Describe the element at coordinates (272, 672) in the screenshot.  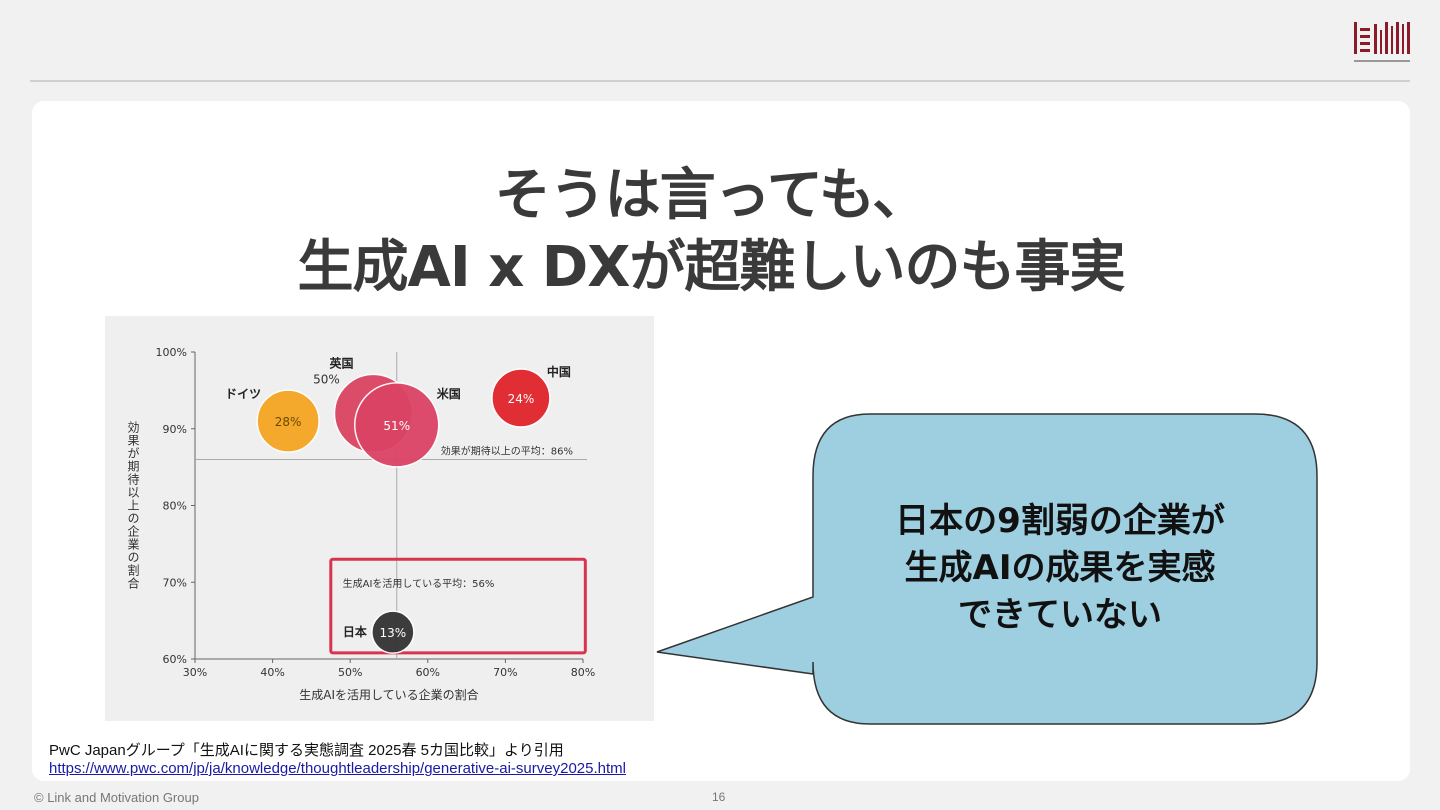
I see `x-tick-label: 40%` at that location.